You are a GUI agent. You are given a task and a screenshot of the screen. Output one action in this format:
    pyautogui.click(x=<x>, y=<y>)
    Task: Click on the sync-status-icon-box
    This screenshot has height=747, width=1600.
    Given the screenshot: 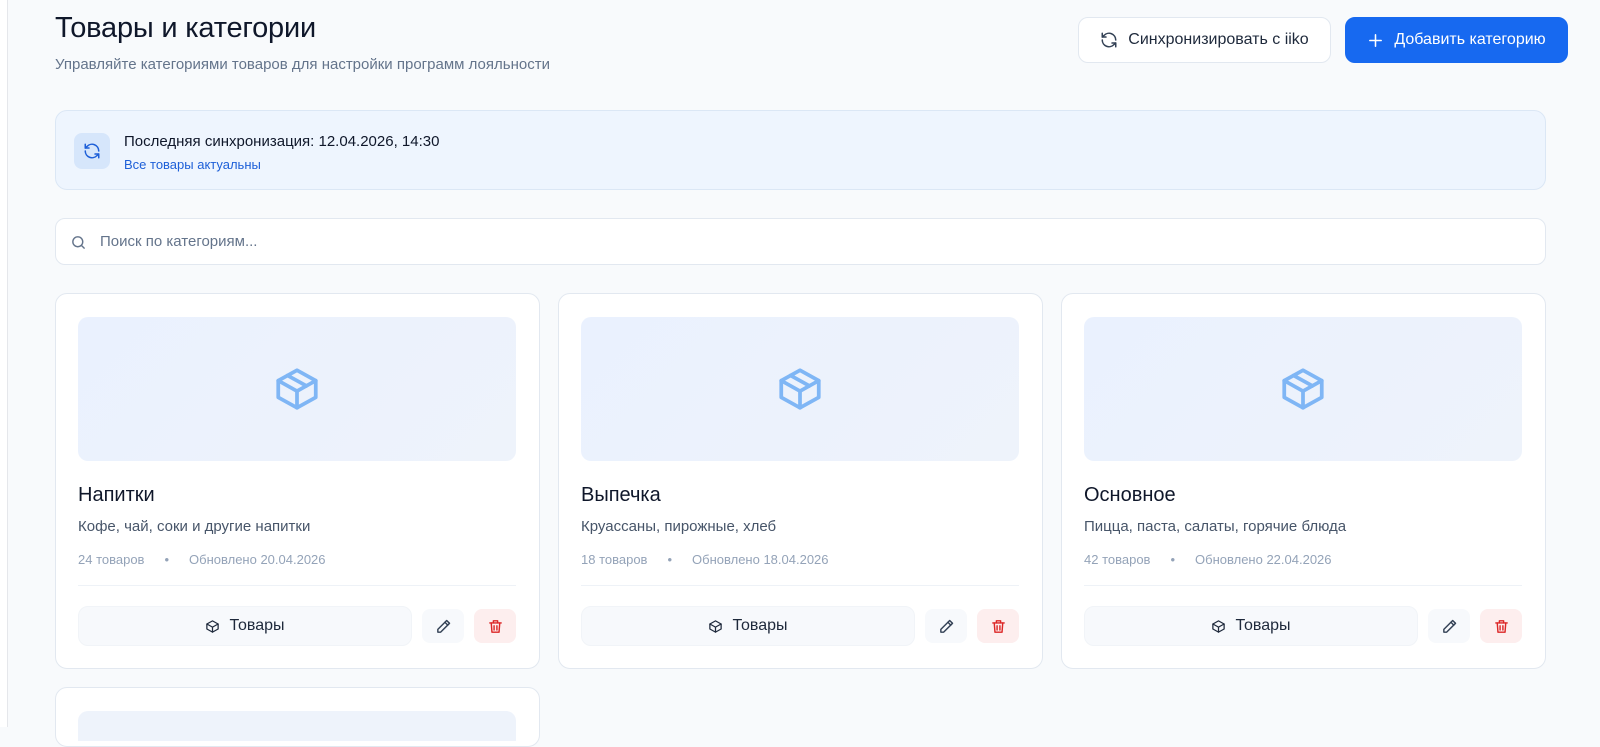 What is the action you would take?
    pyautogui.click(x=92, y=151)
    